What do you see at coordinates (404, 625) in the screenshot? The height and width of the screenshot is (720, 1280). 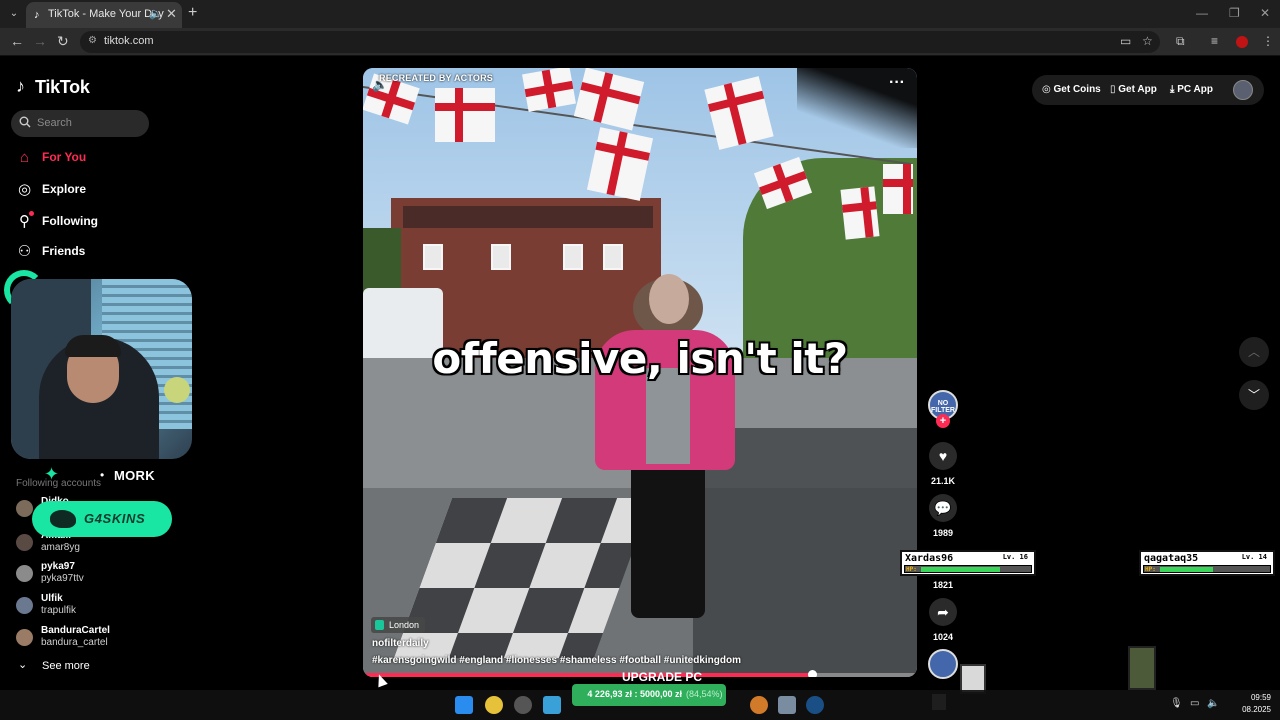 I see `location-label: London` at bounding box center [404, 625].